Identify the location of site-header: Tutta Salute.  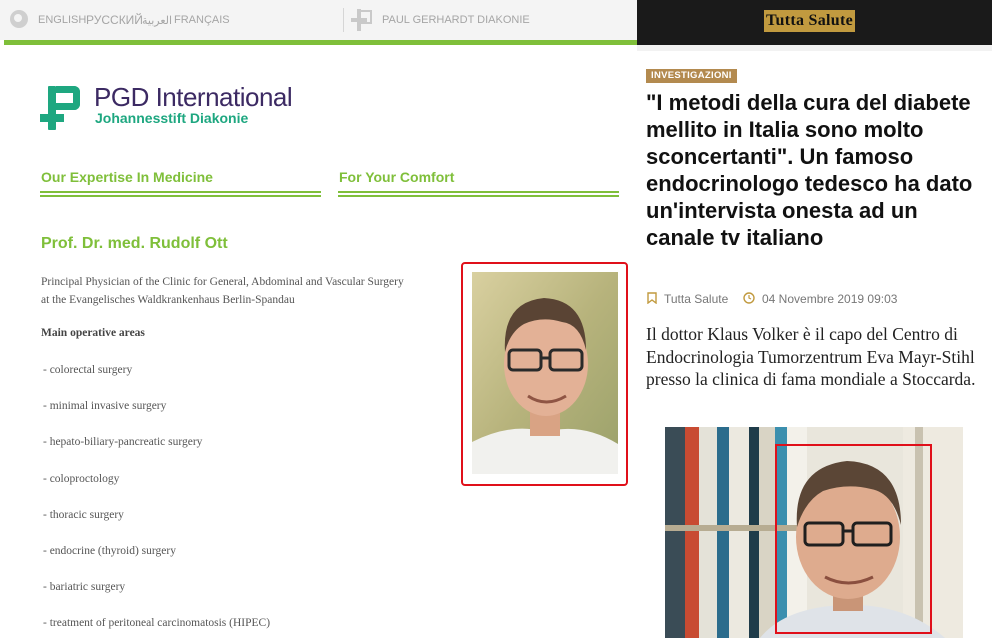
(814, 22).